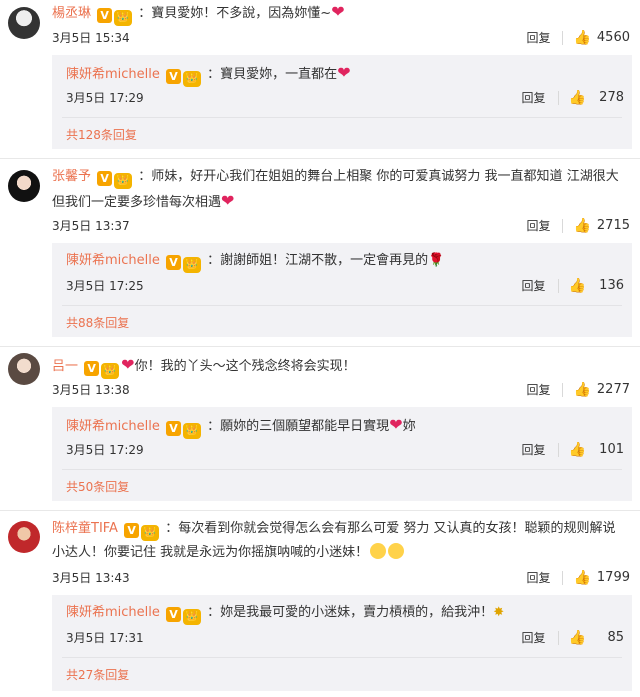  Describe the element at coordinates (272, 74) in the screenshot. I see `reply-text: ：寶貝愛妳，一直都在` at that location.